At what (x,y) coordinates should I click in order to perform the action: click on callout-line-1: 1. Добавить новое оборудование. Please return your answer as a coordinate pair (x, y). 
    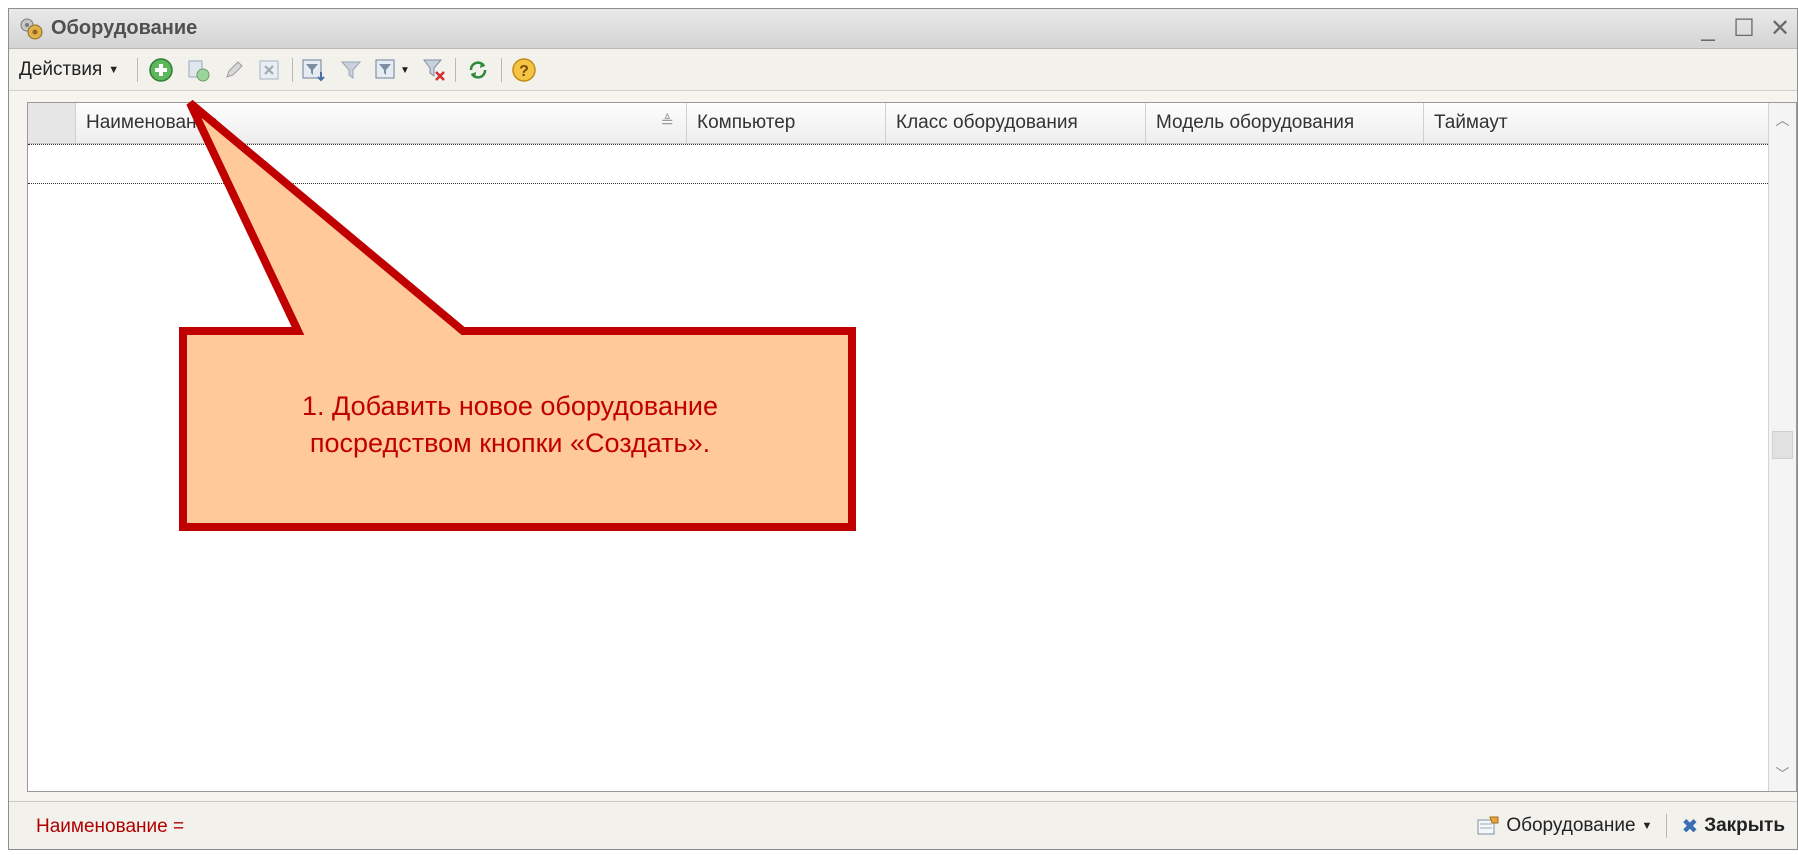
    Looking at the image, I should click on (510, 406).